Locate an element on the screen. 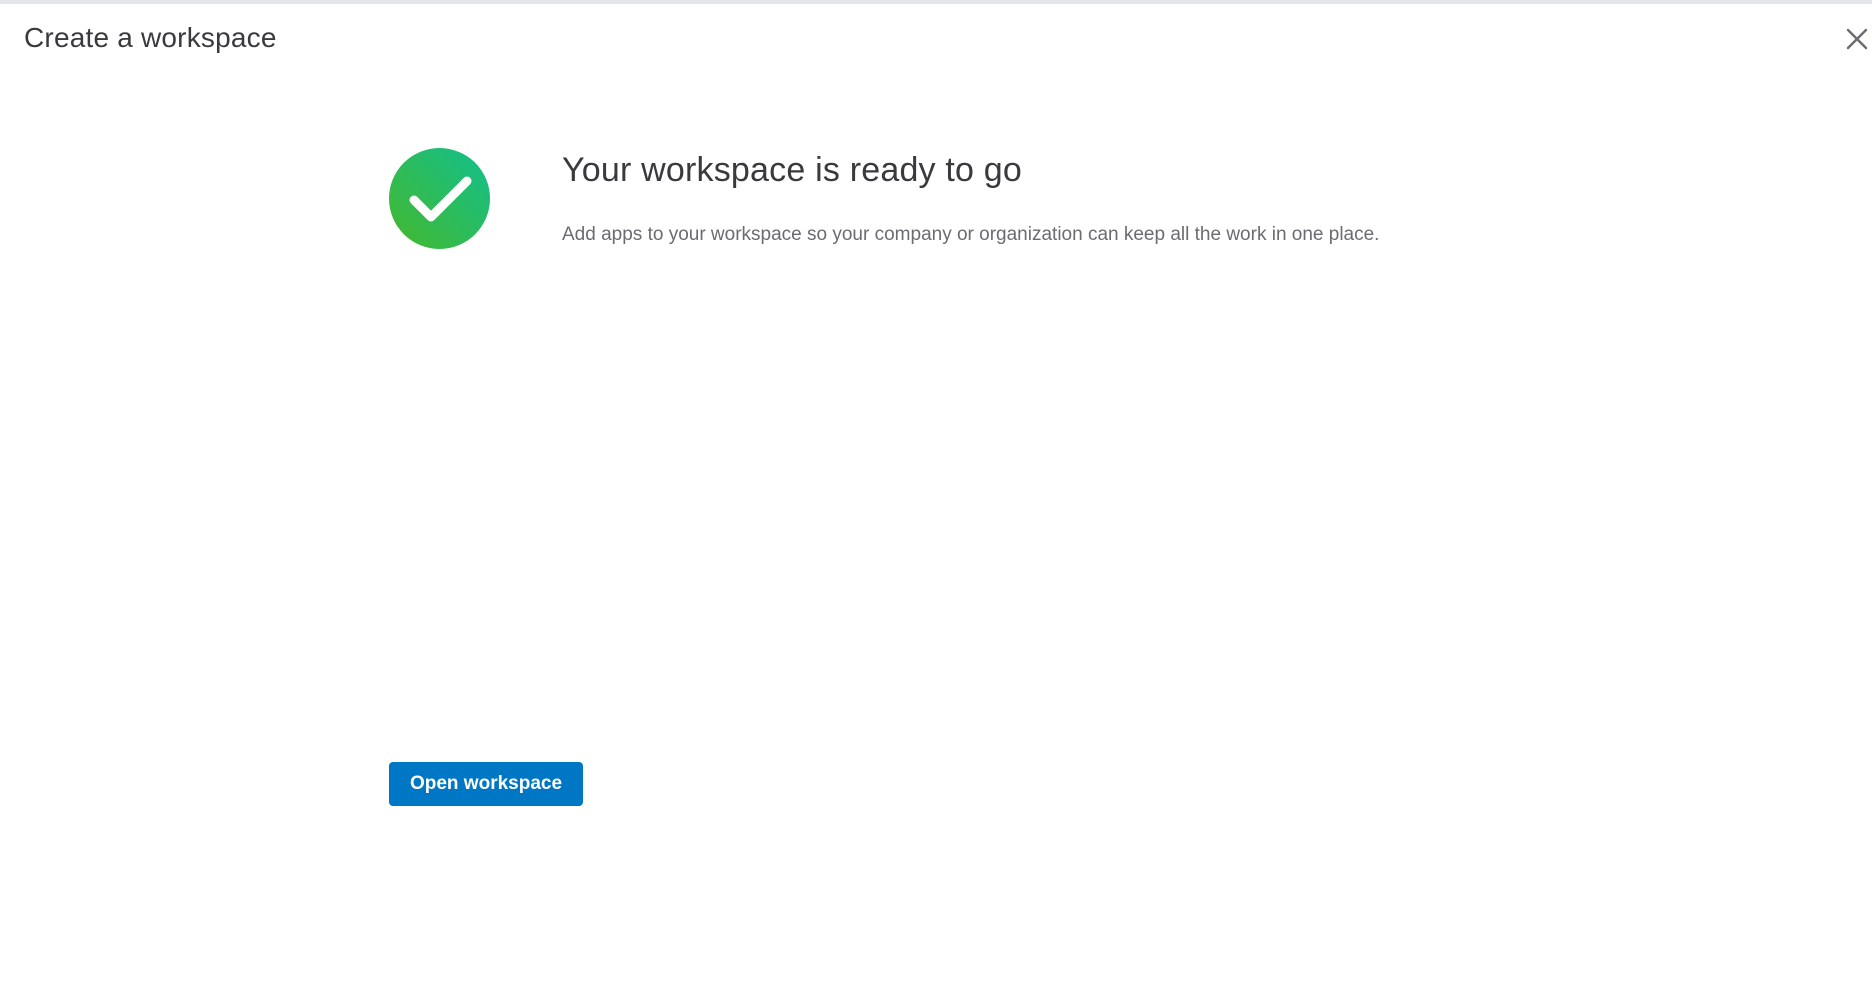  close-button is located at coordinates (1857, 39).